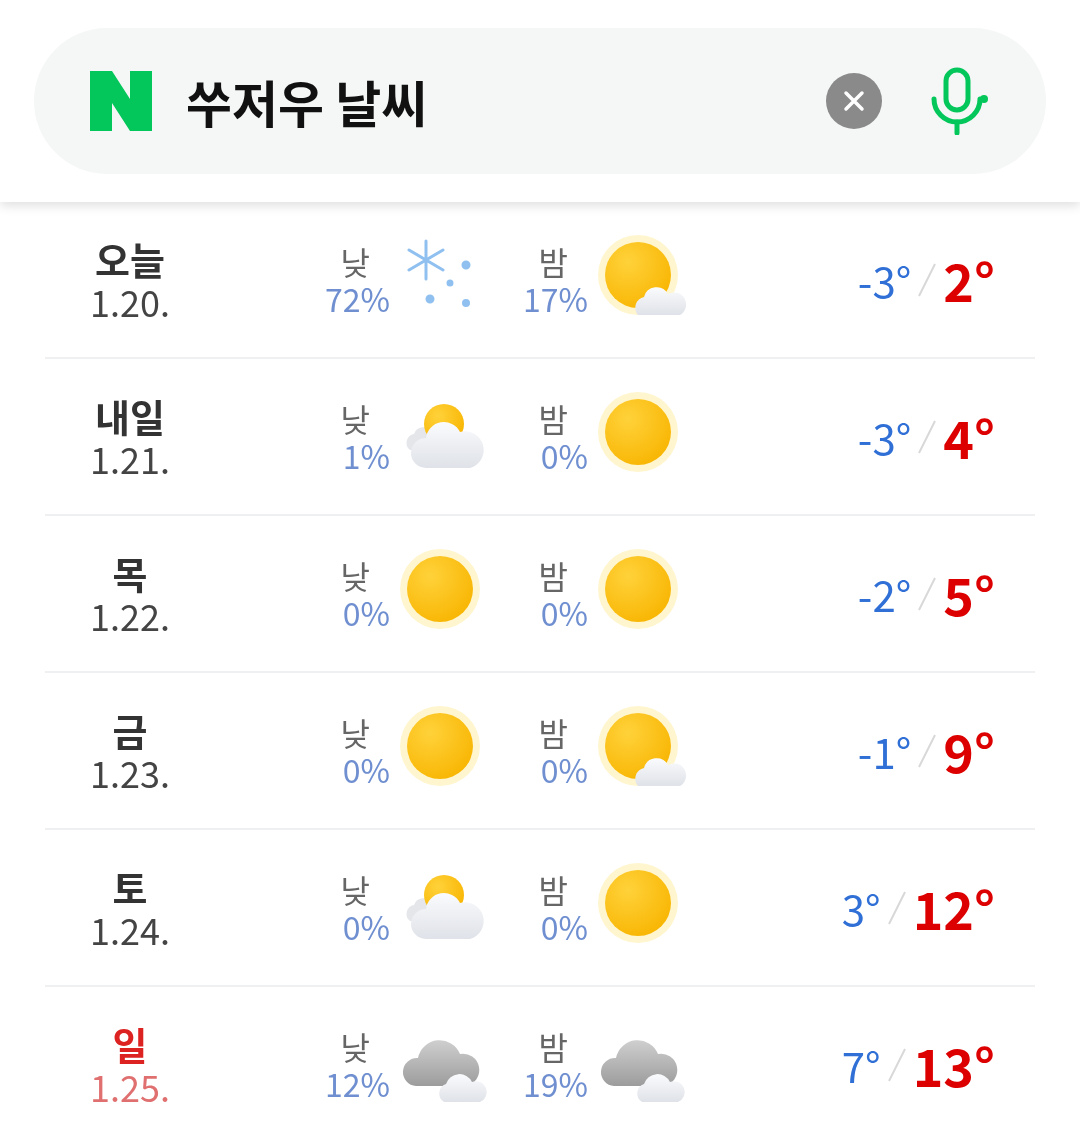 This screenshot has width=1080, height=1142. Describe the element at coordinates (130, 929) in the screenshot. I see `day-date: 1.24.` at that location.